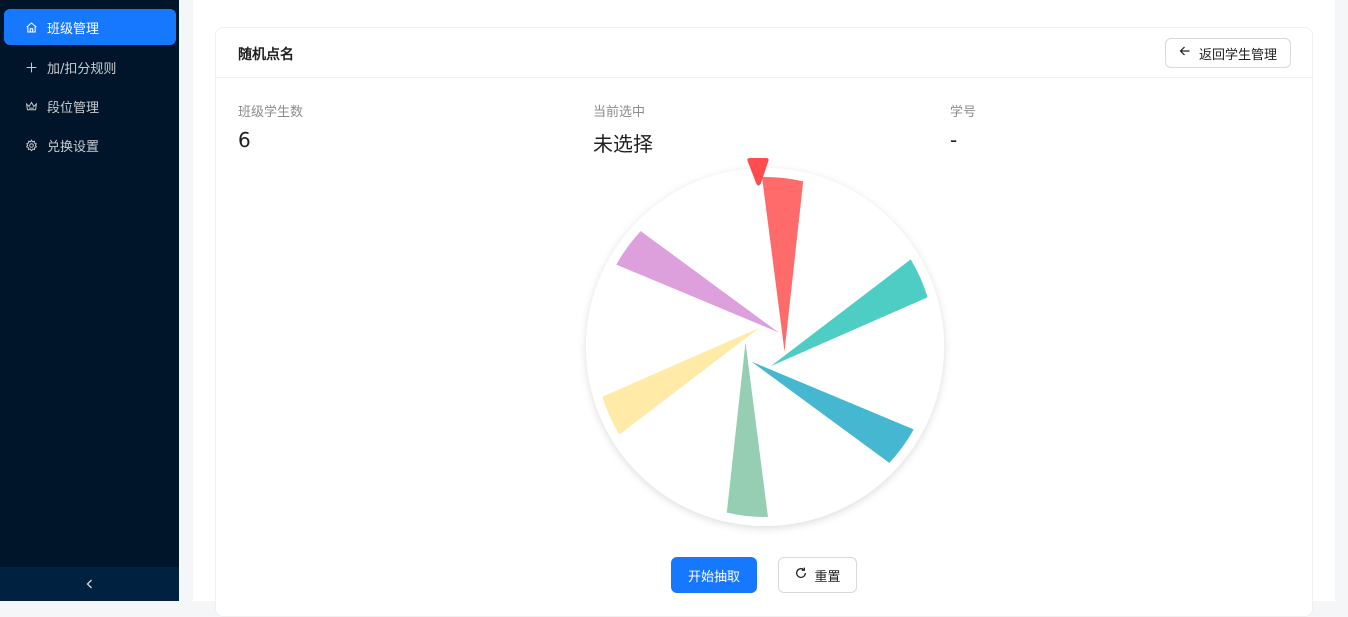 Image resolution: width=1348 pixels, height=617 pixels. What do you see at coordinates (89, 300) in the screenshot?
I see `sidebar: 班级管理 加/扣分规则 段位管理 兑换设置` at bounding box center [89, 300].